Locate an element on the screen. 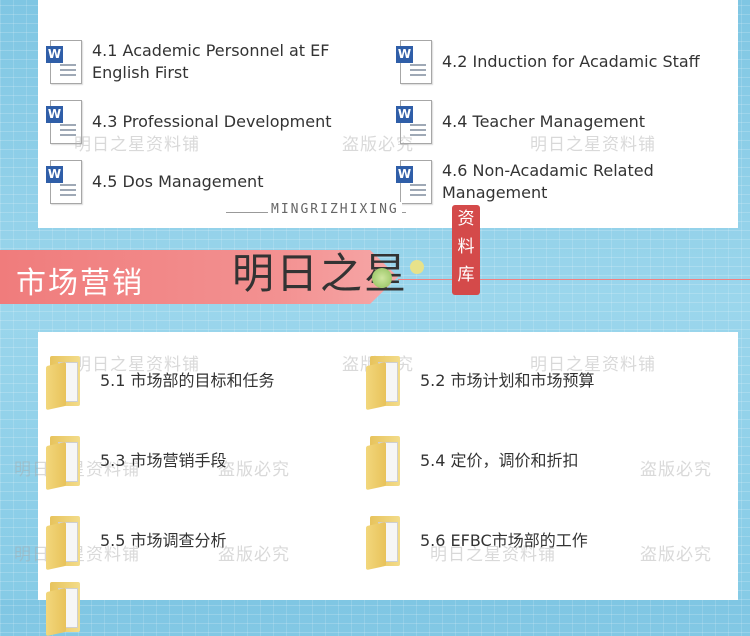 The width and height of the screenshot is (750, 636). arrow-dot-icon is located at coordinates (382, 278).